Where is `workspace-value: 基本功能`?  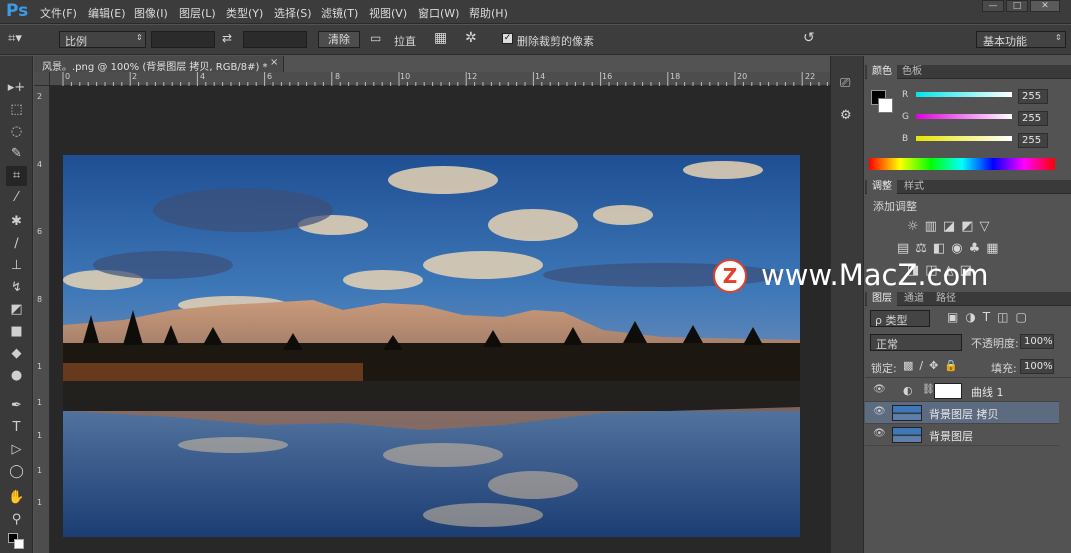
workspace-value: 基本功能 is located at coordinates (1005, 41).